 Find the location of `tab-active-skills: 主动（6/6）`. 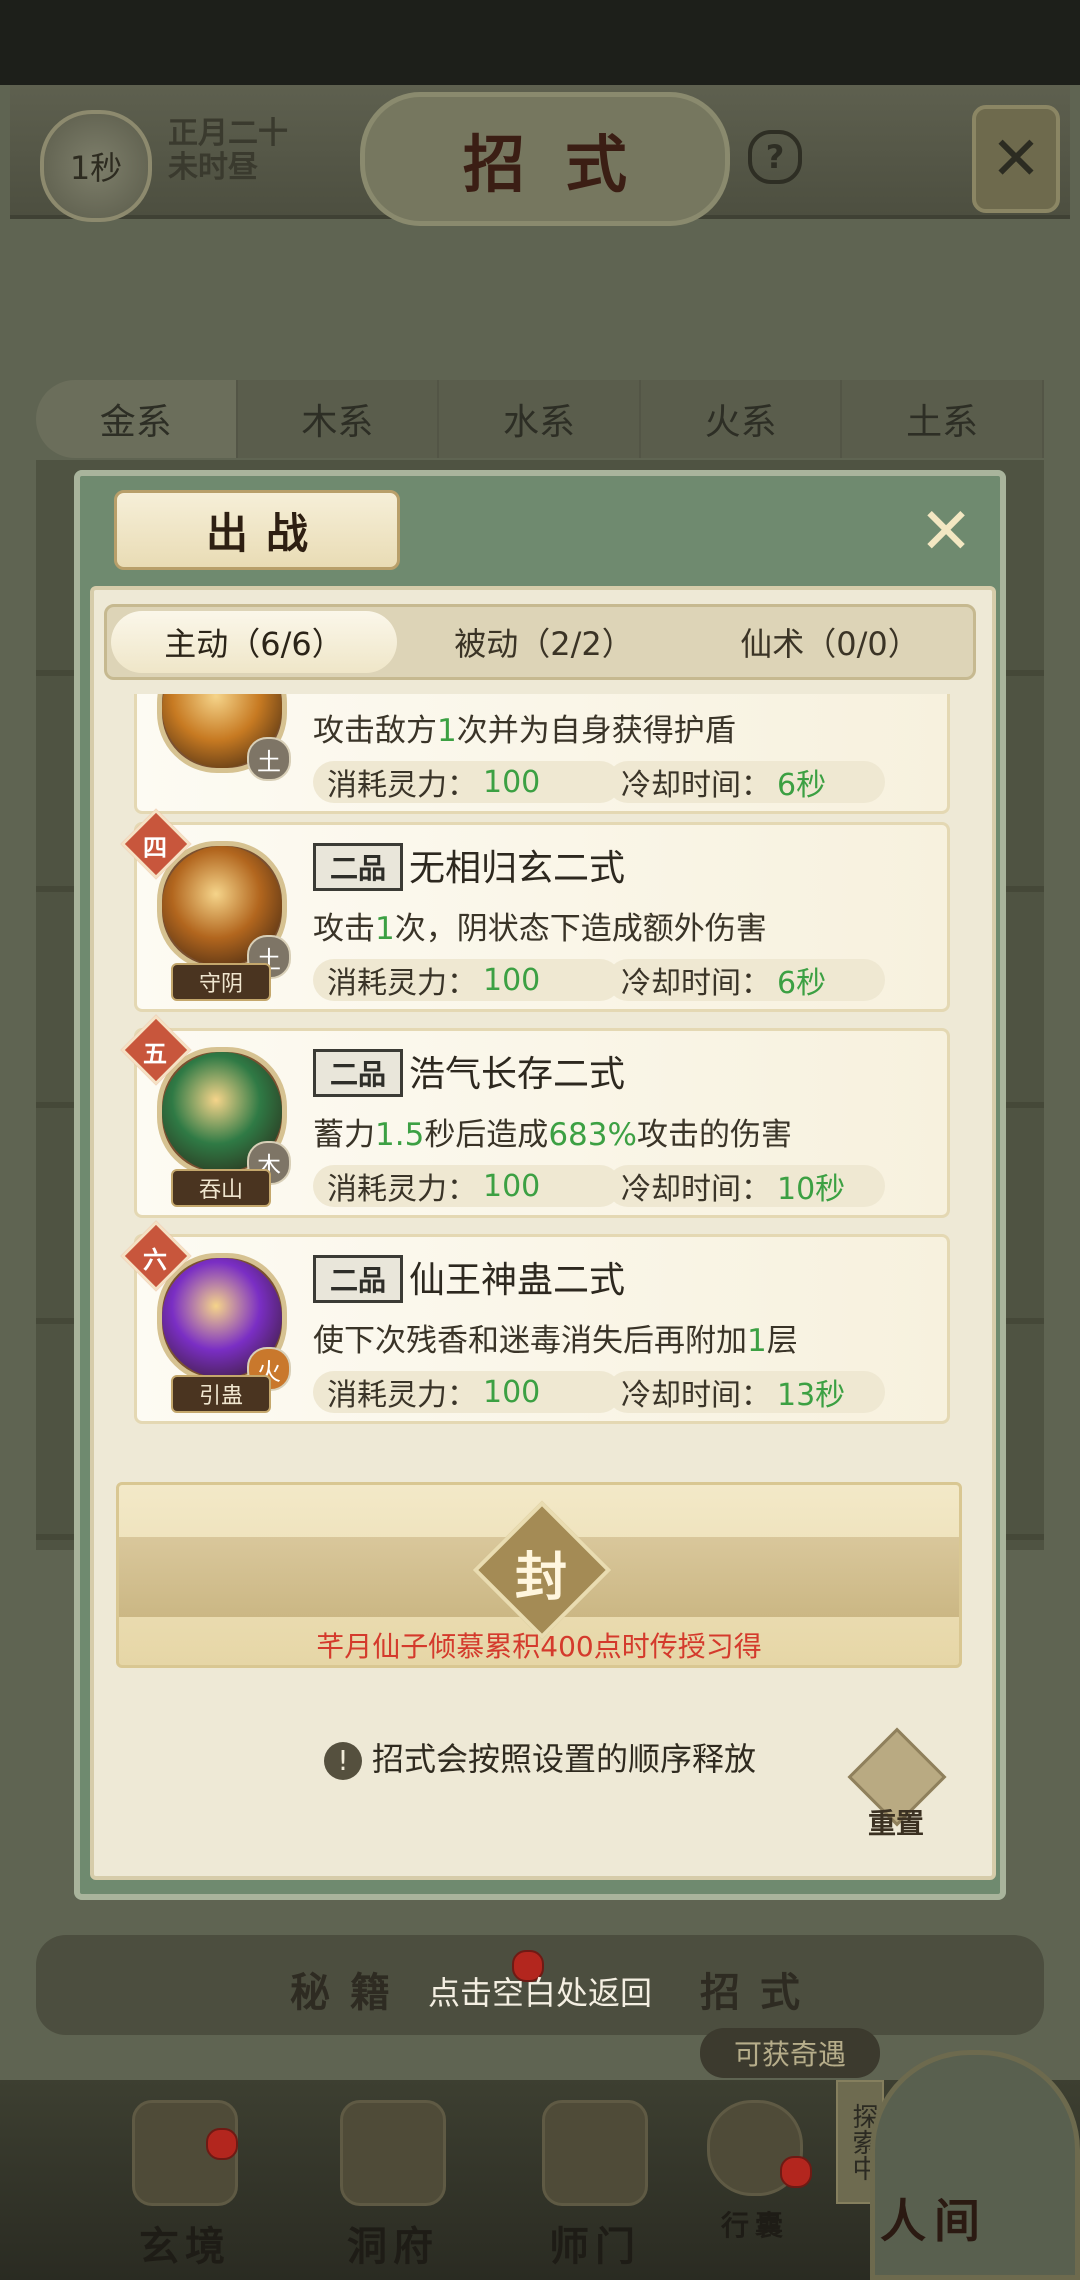

tab-active-skills: 主动（6/6） is located at coordinates (254, 642).